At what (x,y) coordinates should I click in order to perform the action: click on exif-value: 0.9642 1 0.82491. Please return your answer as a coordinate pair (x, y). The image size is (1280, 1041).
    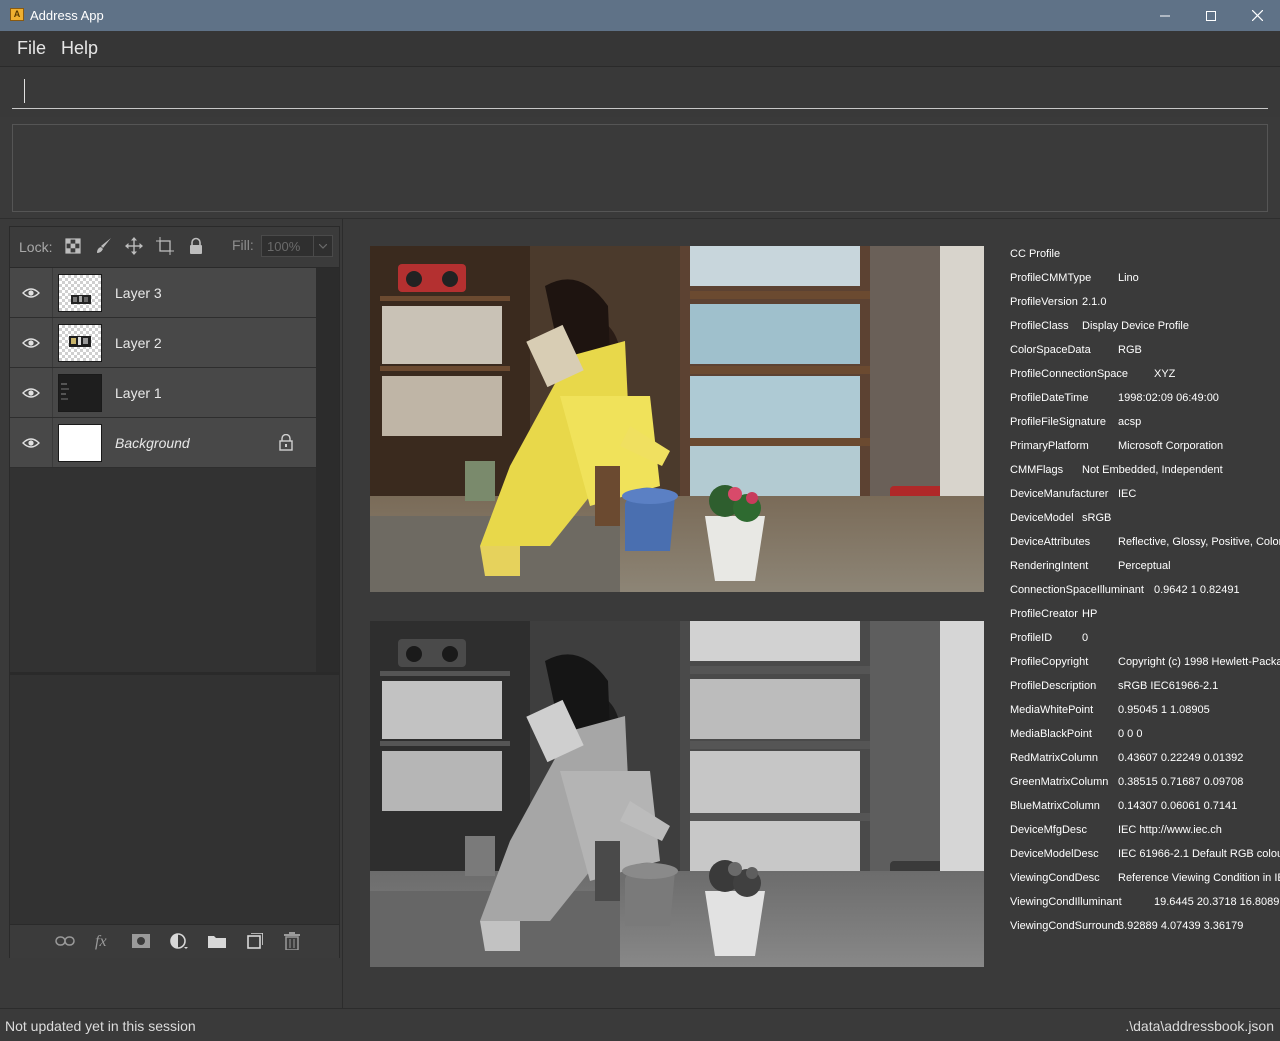
    Looking at the image, I should click on (1197, 590).